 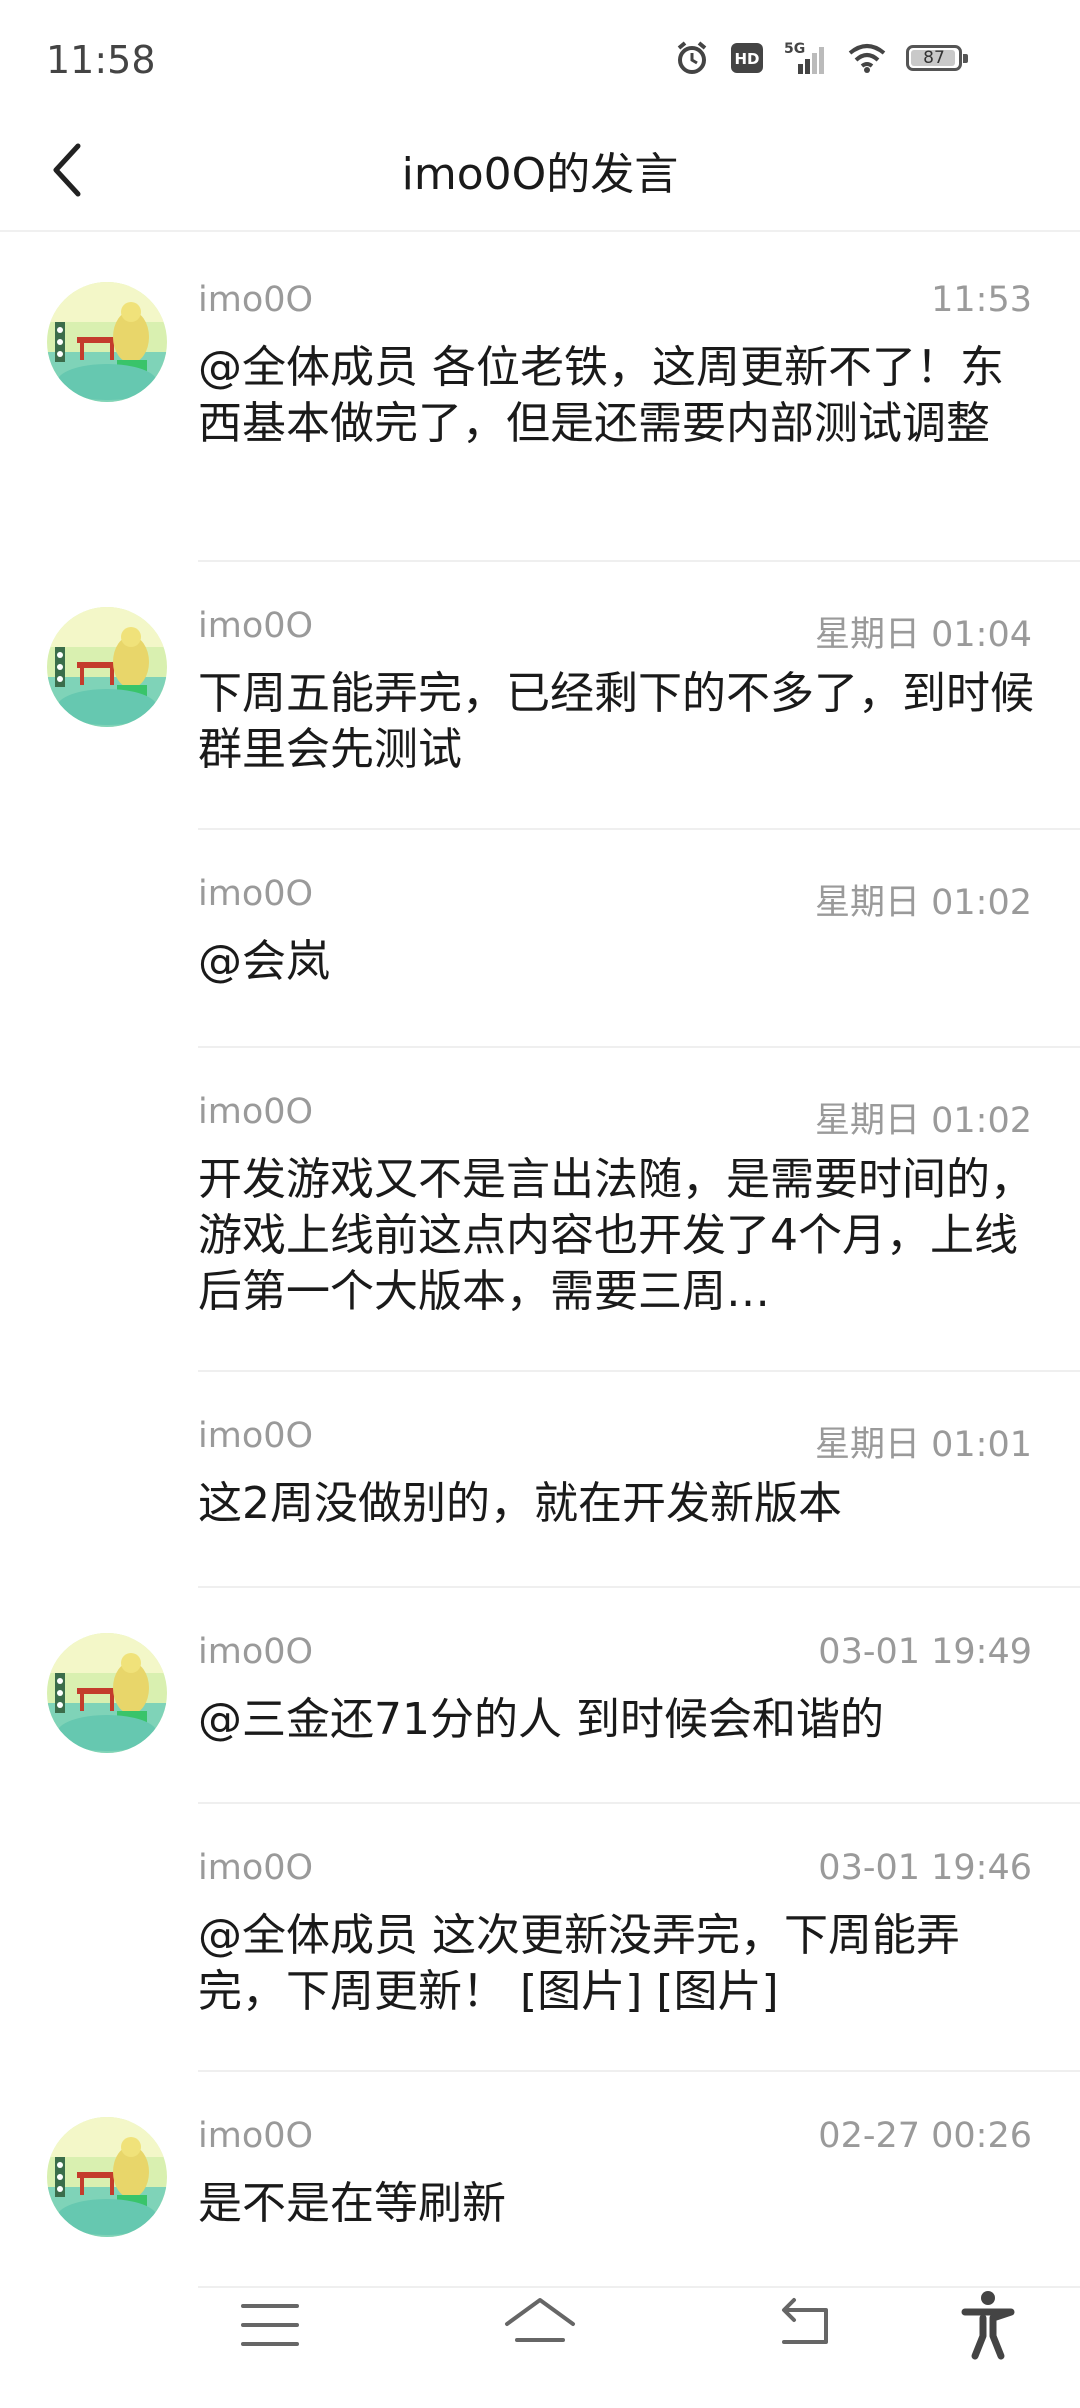 I want to click on battery-icon: 87, so click(x=937, y=58).